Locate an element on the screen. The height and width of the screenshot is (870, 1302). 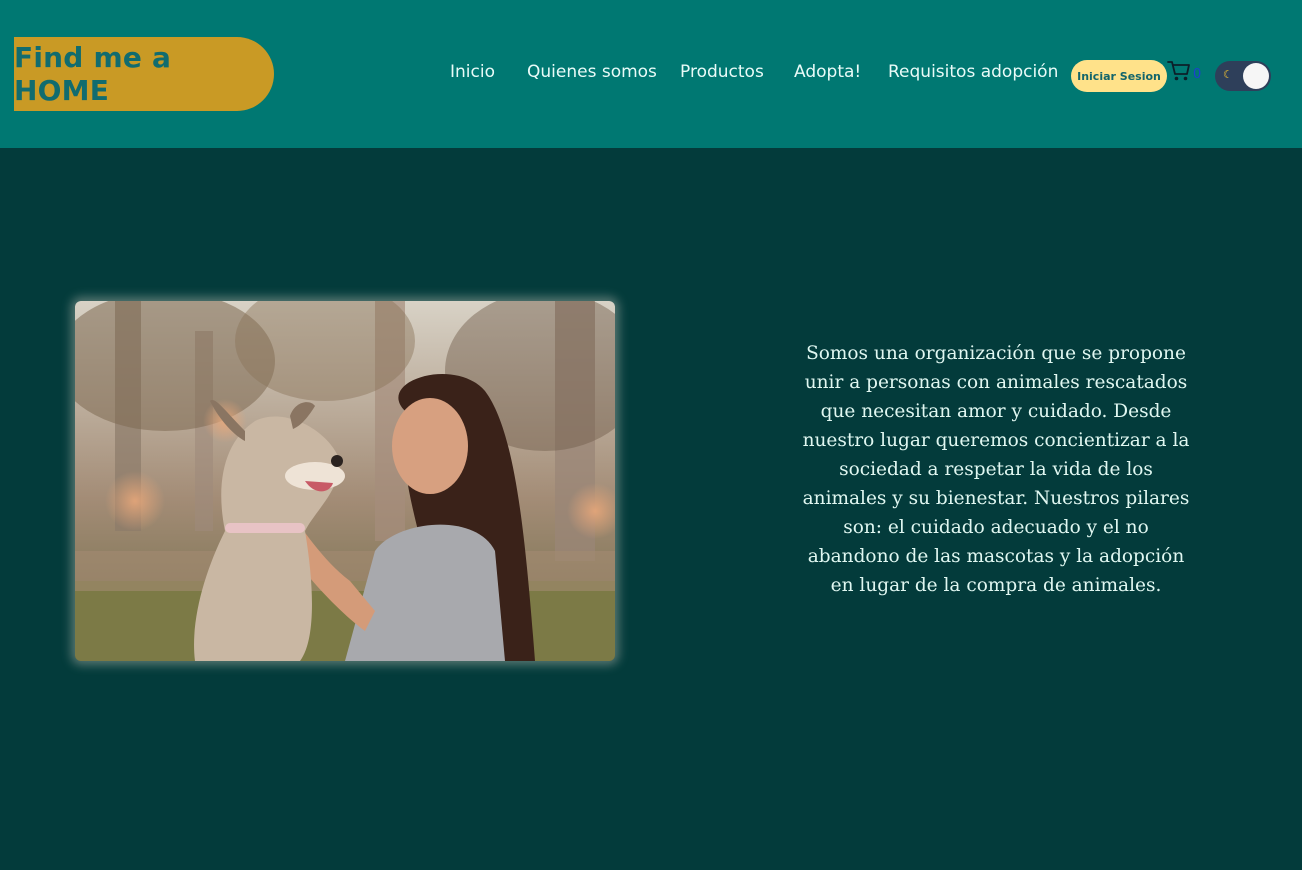
nav-link-requisitos-adopcion: Requisitos adopción is located at coordinates (973, 72).